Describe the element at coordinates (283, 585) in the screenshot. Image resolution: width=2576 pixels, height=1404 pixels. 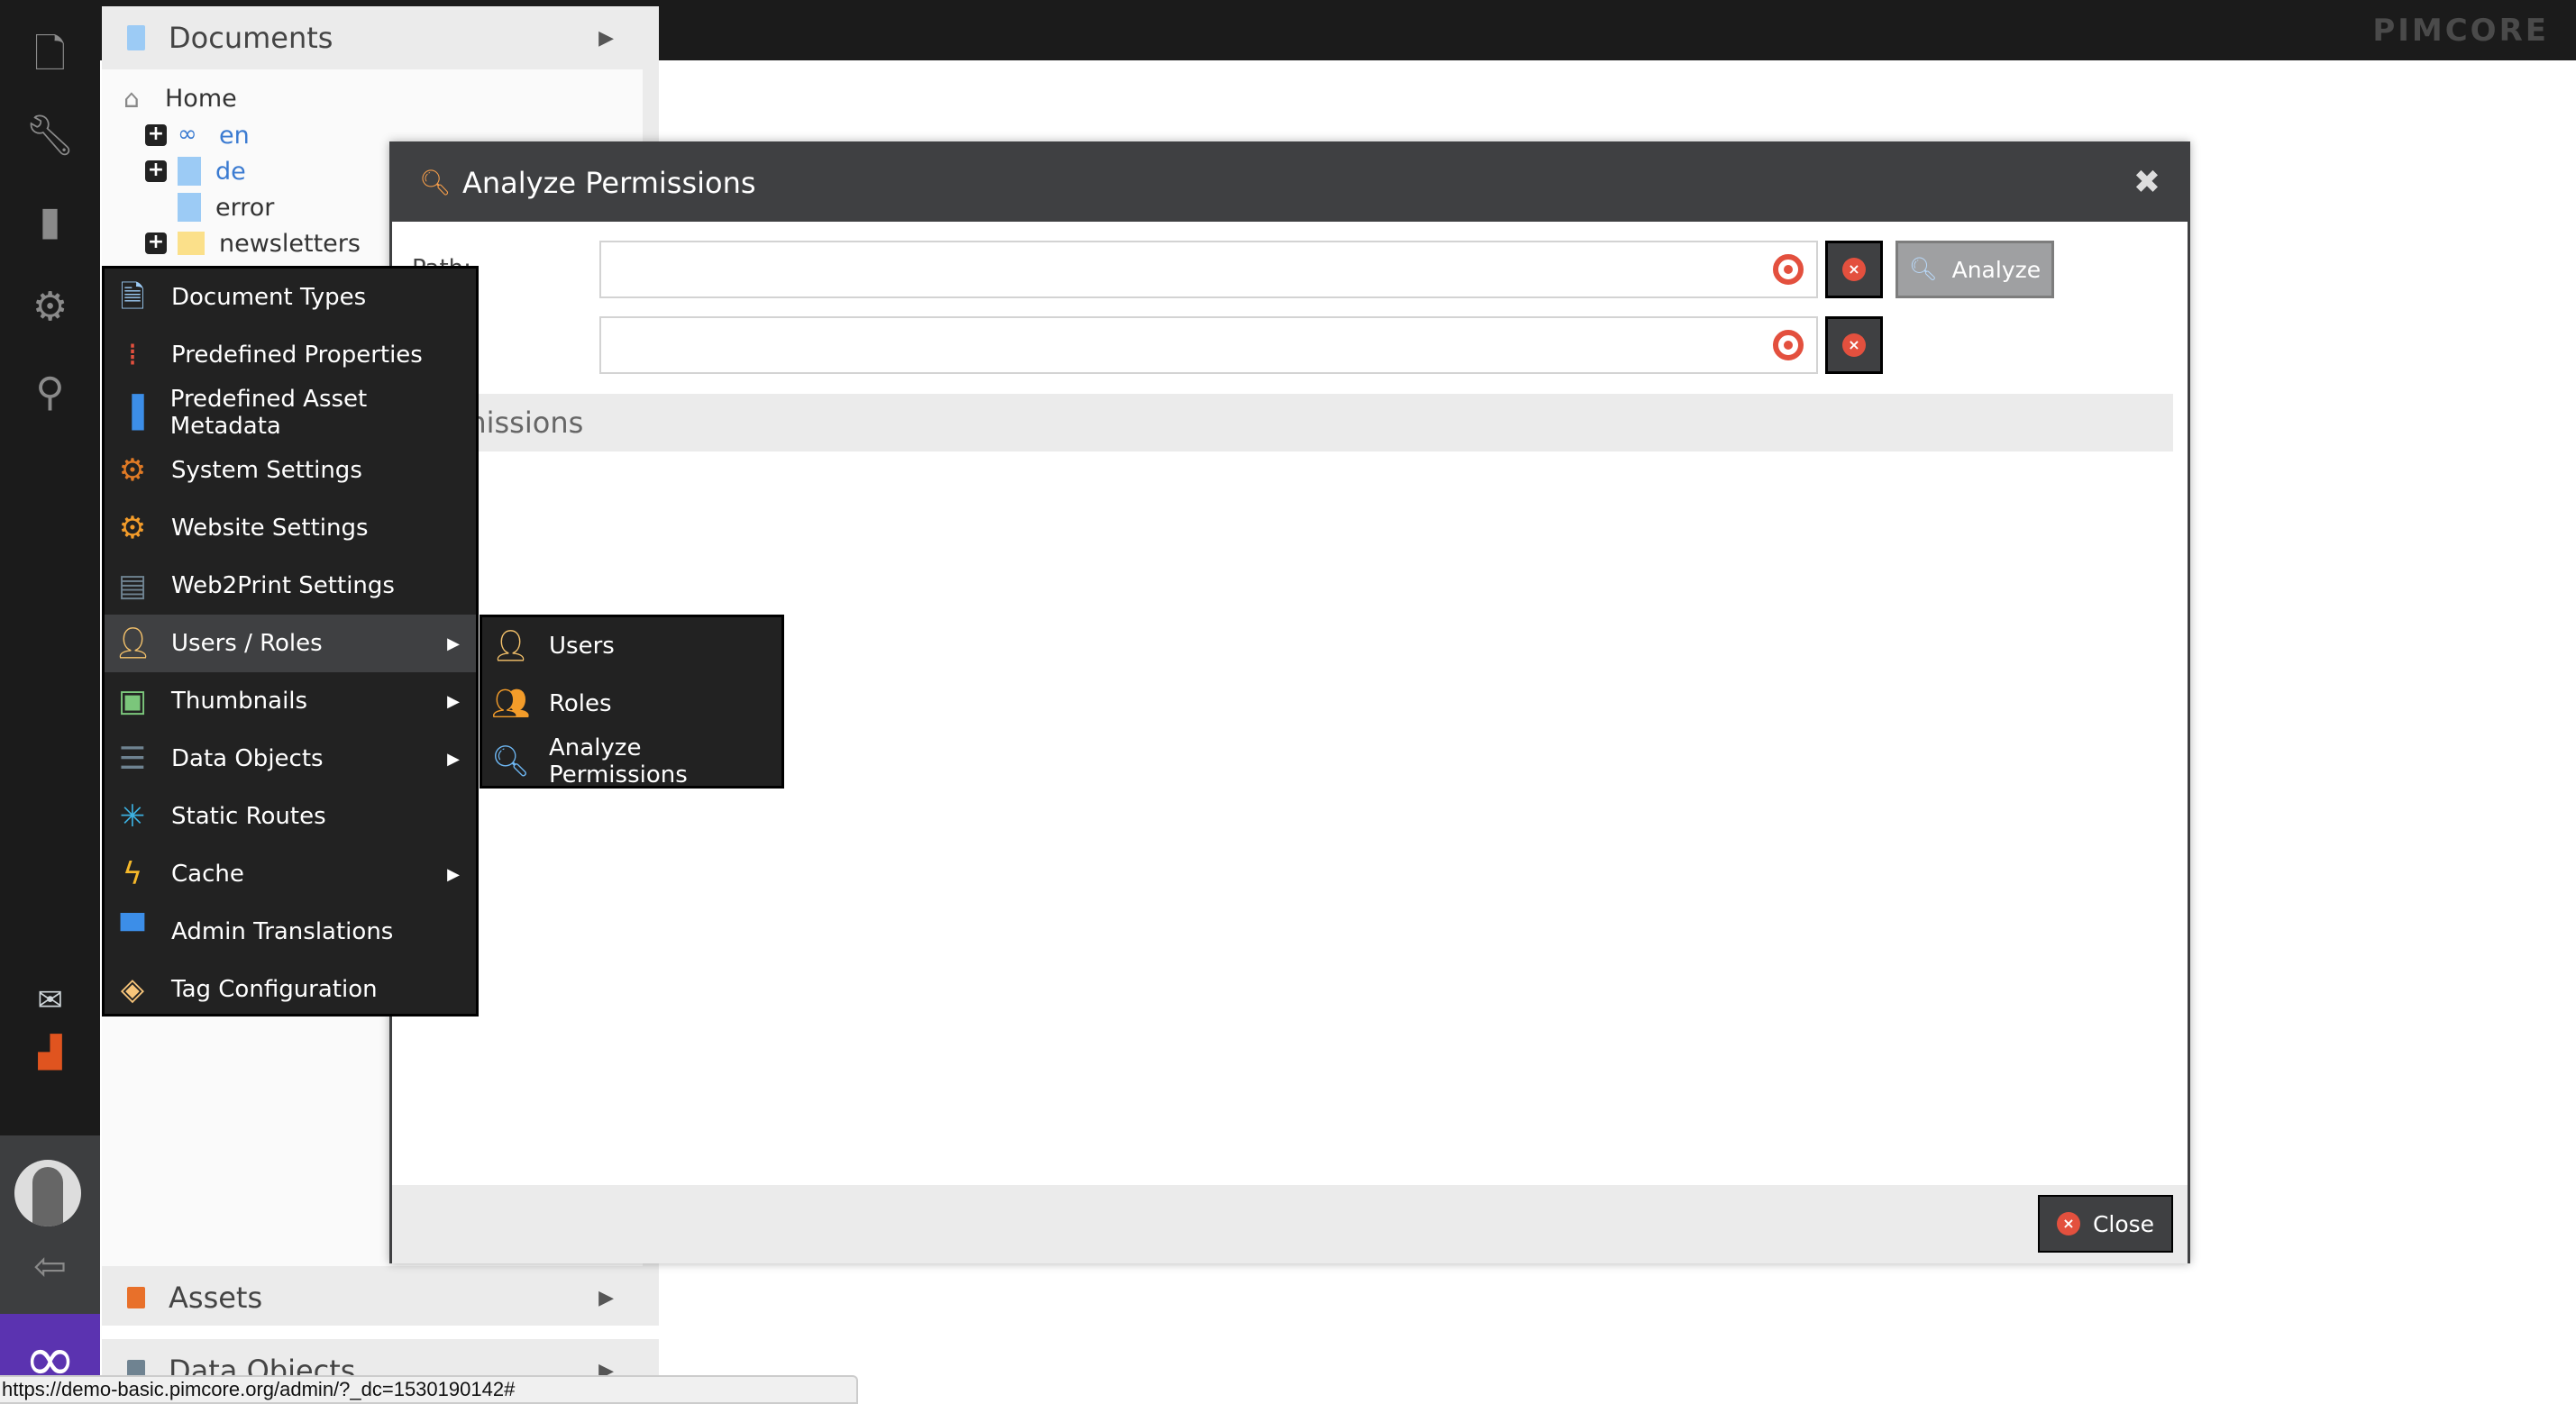
I see `menu-label: Web2Print Settings` at that location.